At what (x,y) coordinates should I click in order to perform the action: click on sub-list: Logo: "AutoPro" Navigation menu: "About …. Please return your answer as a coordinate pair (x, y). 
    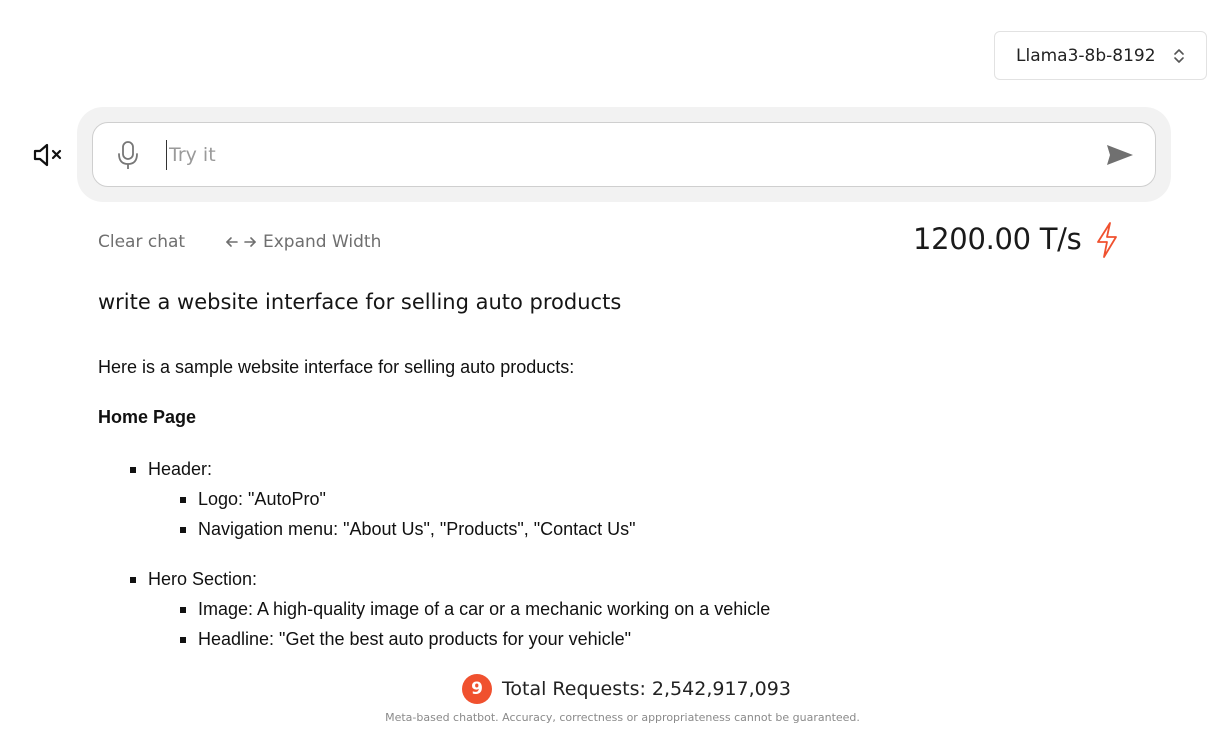
    Looking at the image, I should click on (623, 514).